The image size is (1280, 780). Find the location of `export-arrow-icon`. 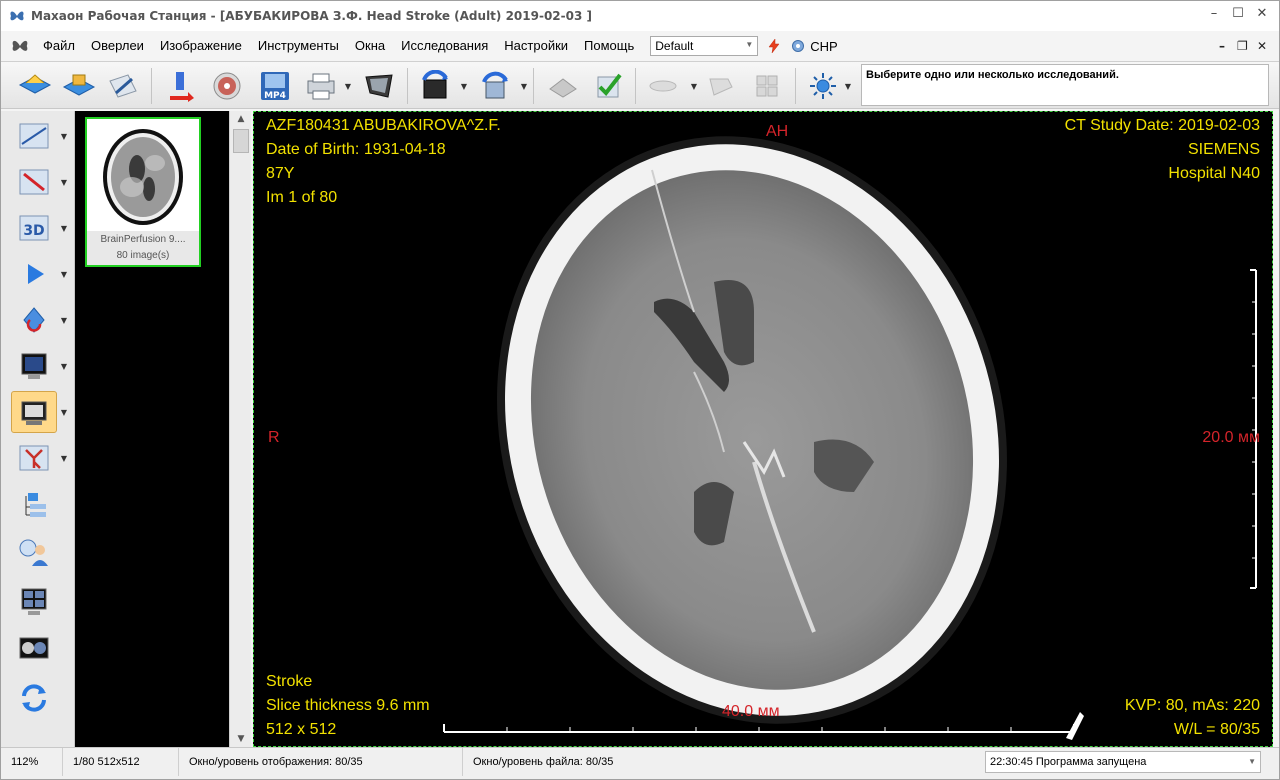

export-arrow-icon is located at coordinates (182, 87).